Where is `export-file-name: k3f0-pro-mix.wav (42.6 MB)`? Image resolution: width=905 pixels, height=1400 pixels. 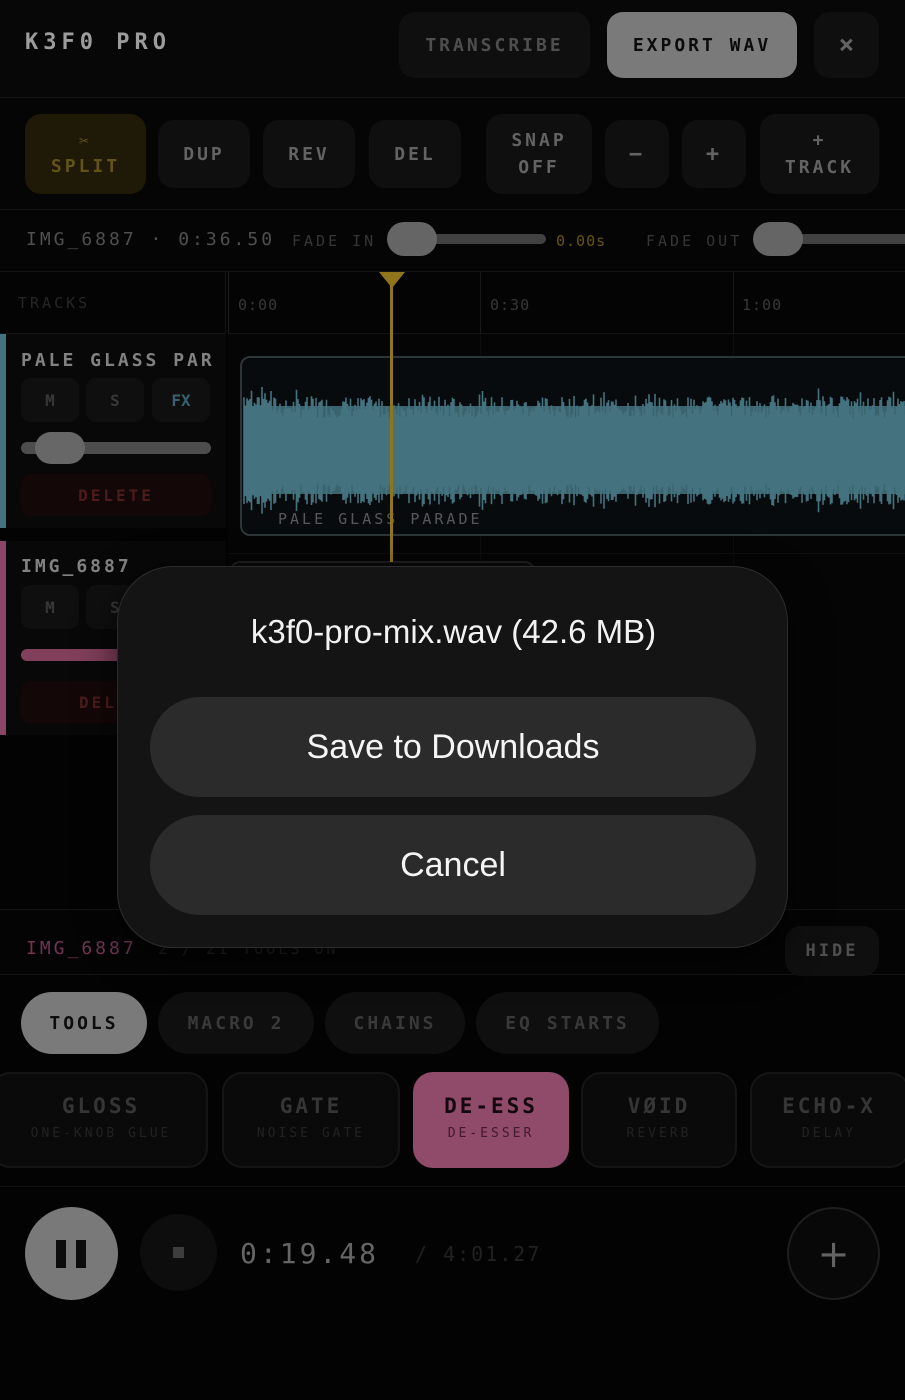
export-file-name: k3f0-pro-mix.wav (42.6 MB) is located at coordinates (453, 631).